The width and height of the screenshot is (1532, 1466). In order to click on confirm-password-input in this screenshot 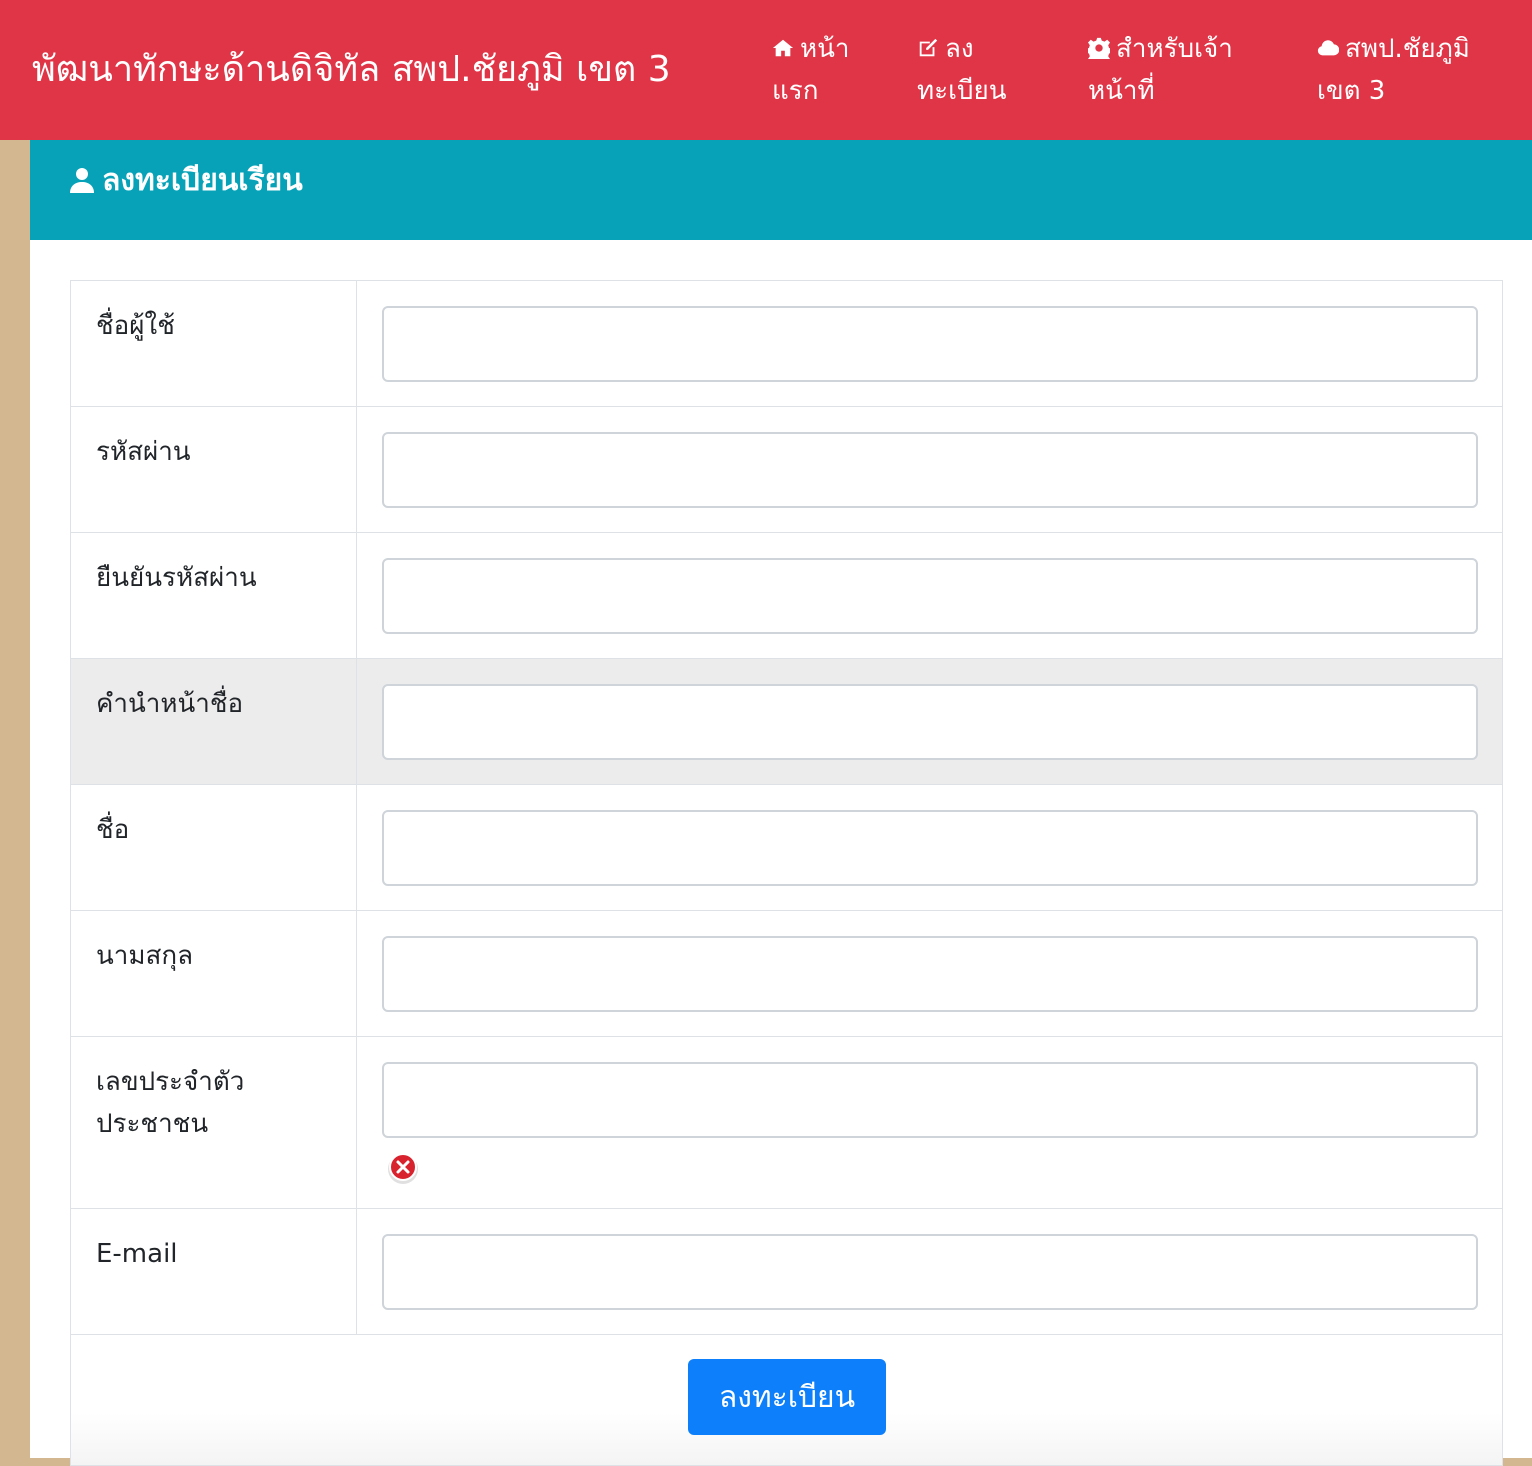, I will do `click(930, 596)`.